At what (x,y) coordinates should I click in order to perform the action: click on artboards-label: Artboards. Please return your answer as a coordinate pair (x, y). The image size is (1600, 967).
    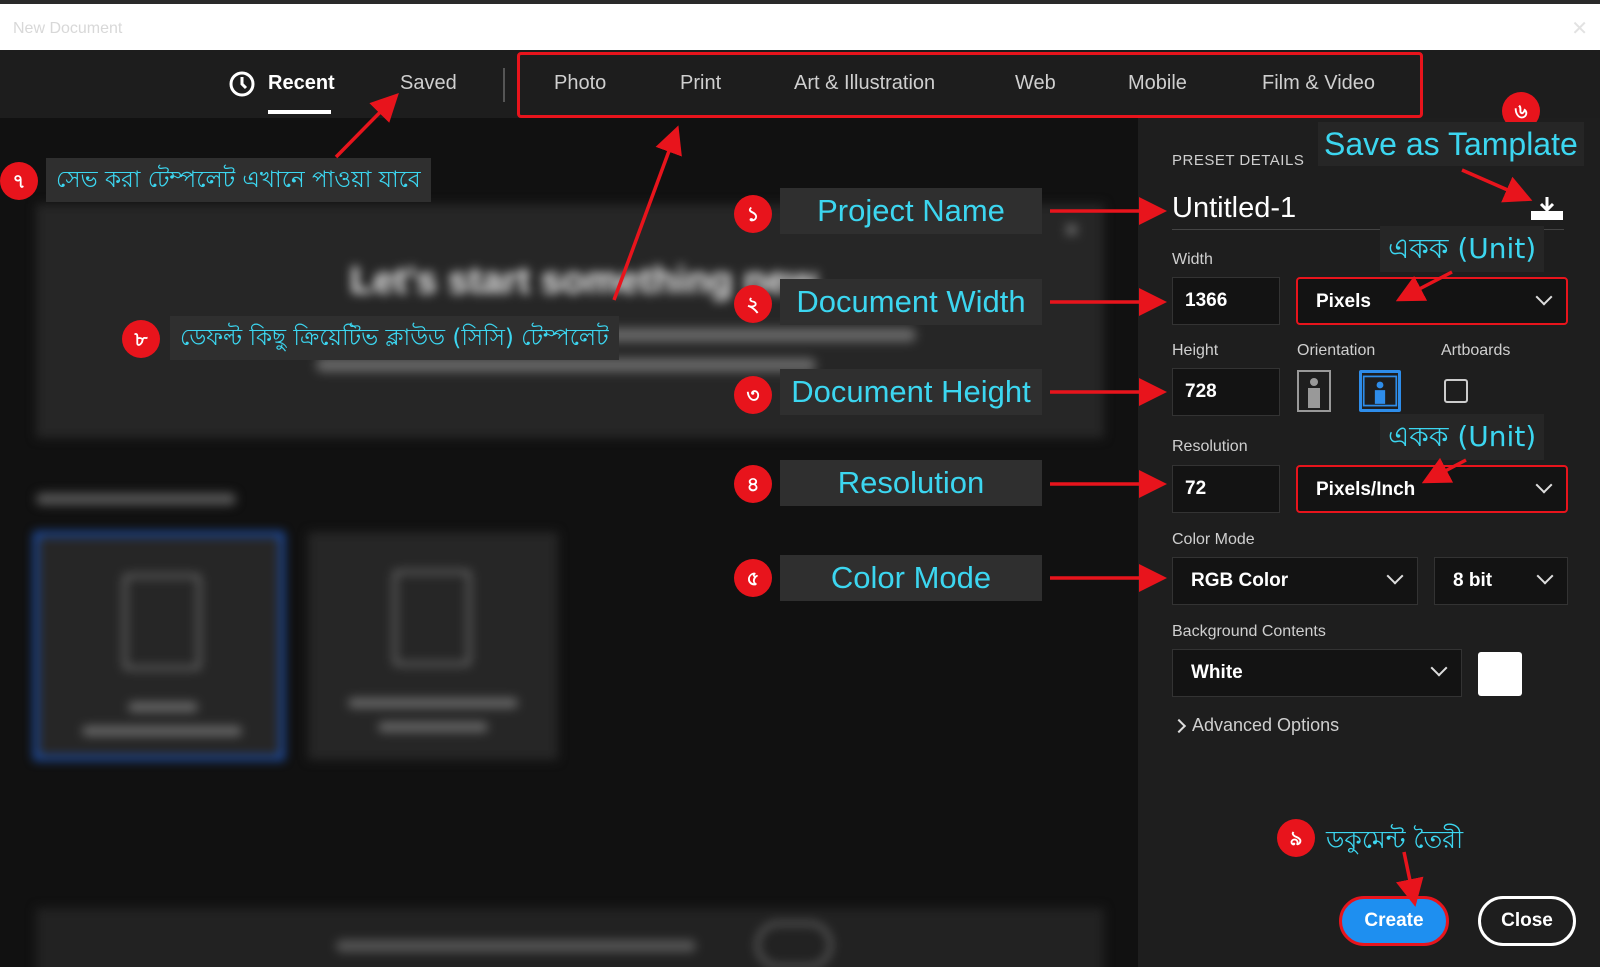
    Looking at the image, I should click on (1476, 350).